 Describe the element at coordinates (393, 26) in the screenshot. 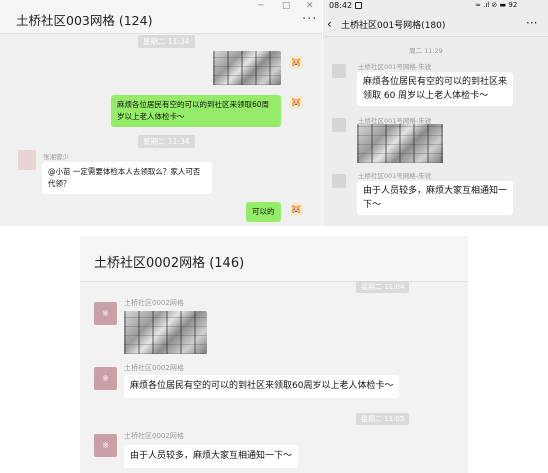

I see `chat-title: 土桥社区001号网格(180)` at that location.